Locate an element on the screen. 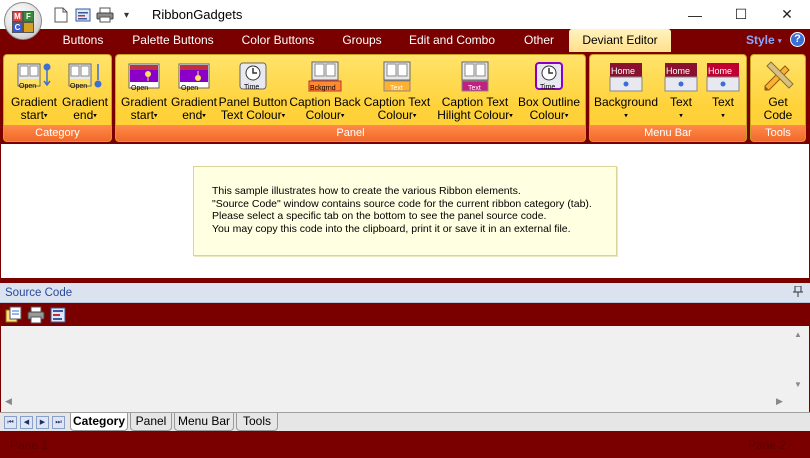  caption-text-colour-button: Text Caption Text Colour▾ is located at coordinates (397, 89).